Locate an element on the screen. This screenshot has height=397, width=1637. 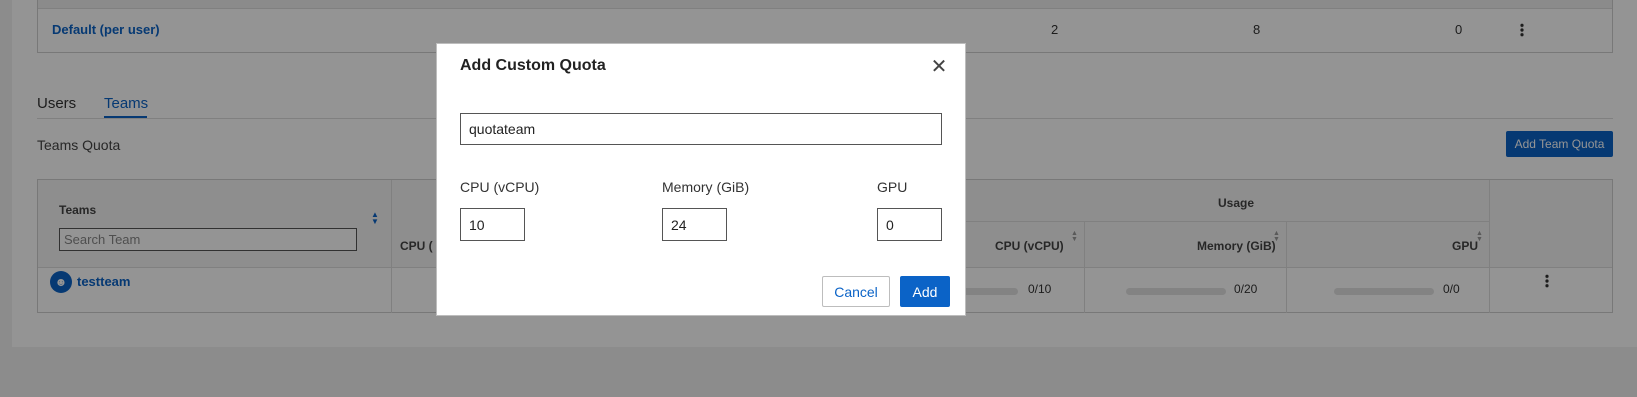
memory-field is located at coordinates (694, 224).